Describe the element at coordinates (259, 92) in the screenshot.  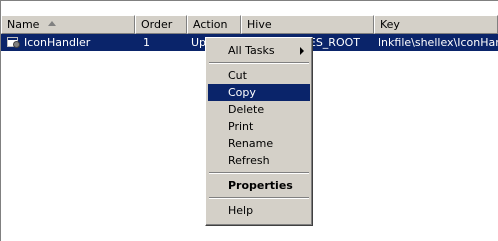
I see `menu-item-copy: Copy` at that location.